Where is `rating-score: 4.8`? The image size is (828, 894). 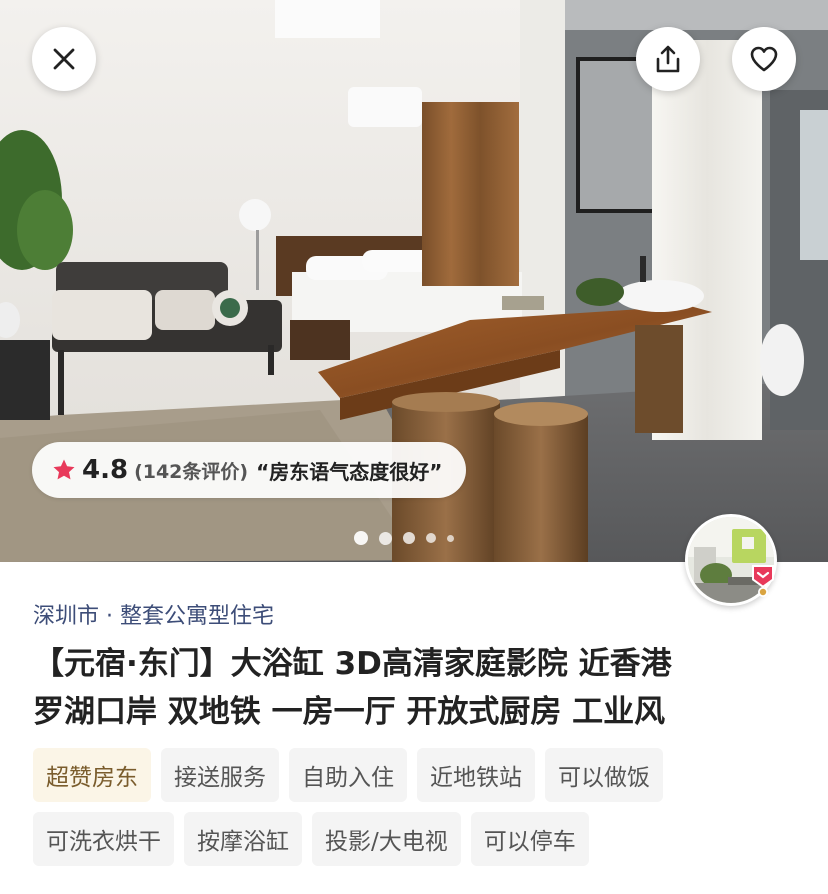
rating-score: 4.8 is located at coordinates (105, 470).